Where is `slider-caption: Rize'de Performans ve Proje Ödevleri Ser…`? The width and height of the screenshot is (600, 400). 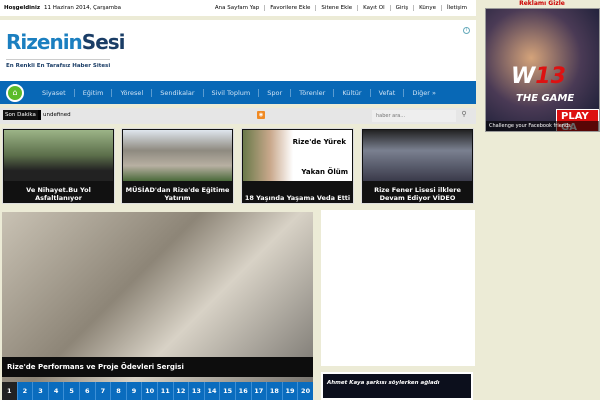
slider-caption: Rize'de Performans ve Proje Ödevleri Ser… is located at coordinates (157, 367).